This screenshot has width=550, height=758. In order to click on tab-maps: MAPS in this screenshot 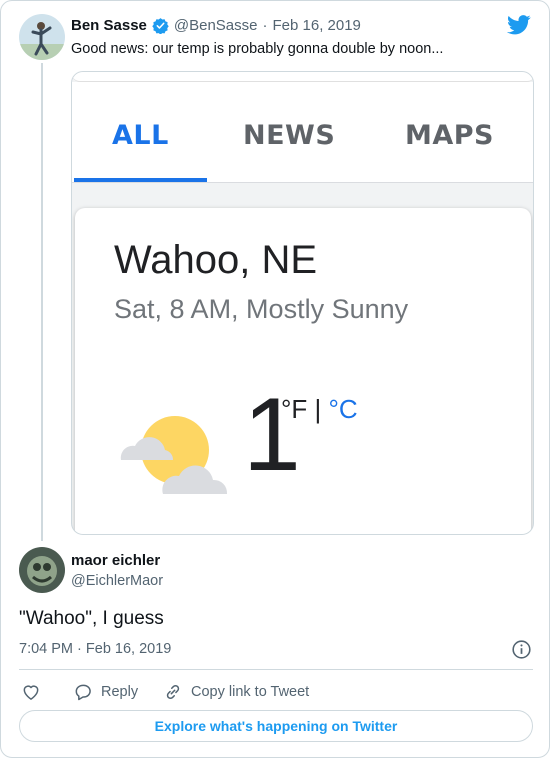, I will do `click(449, 135)`.